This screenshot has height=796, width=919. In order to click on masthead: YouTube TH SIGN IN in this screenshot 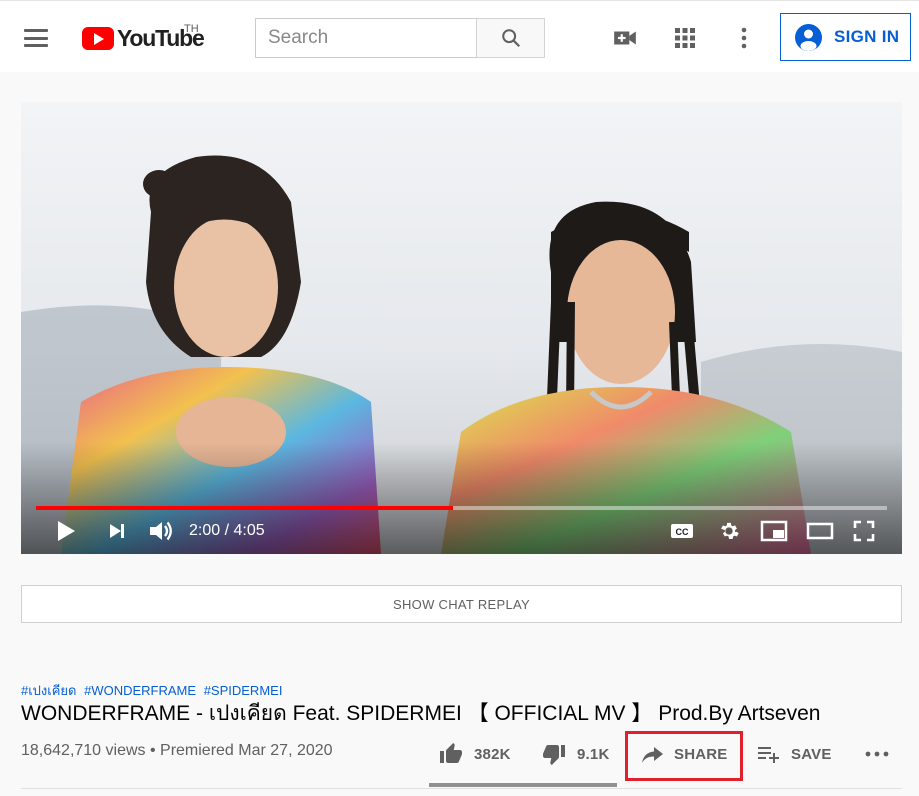, I will do `click(459, 36)`.